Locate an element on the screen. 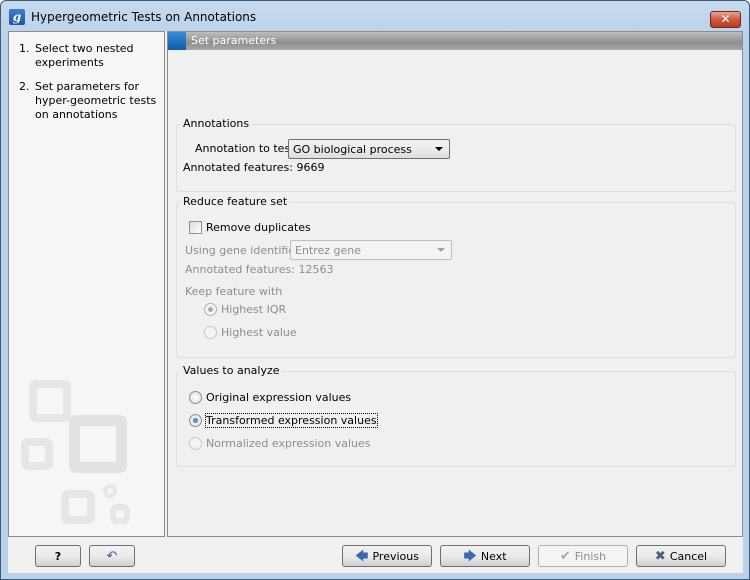 The image size is (750, 580). gene-identifier-select: Entrez gene is located at coordinates (371, 250).